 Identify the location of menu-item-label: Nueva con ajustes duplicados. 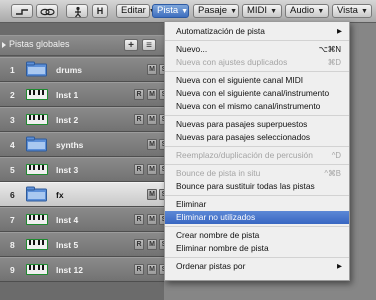
(232, 62).